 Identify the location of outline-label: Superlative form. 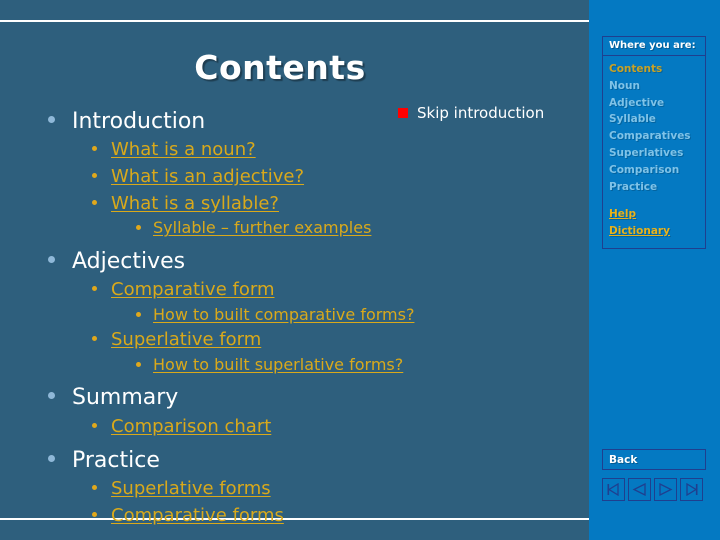
(186, 340).